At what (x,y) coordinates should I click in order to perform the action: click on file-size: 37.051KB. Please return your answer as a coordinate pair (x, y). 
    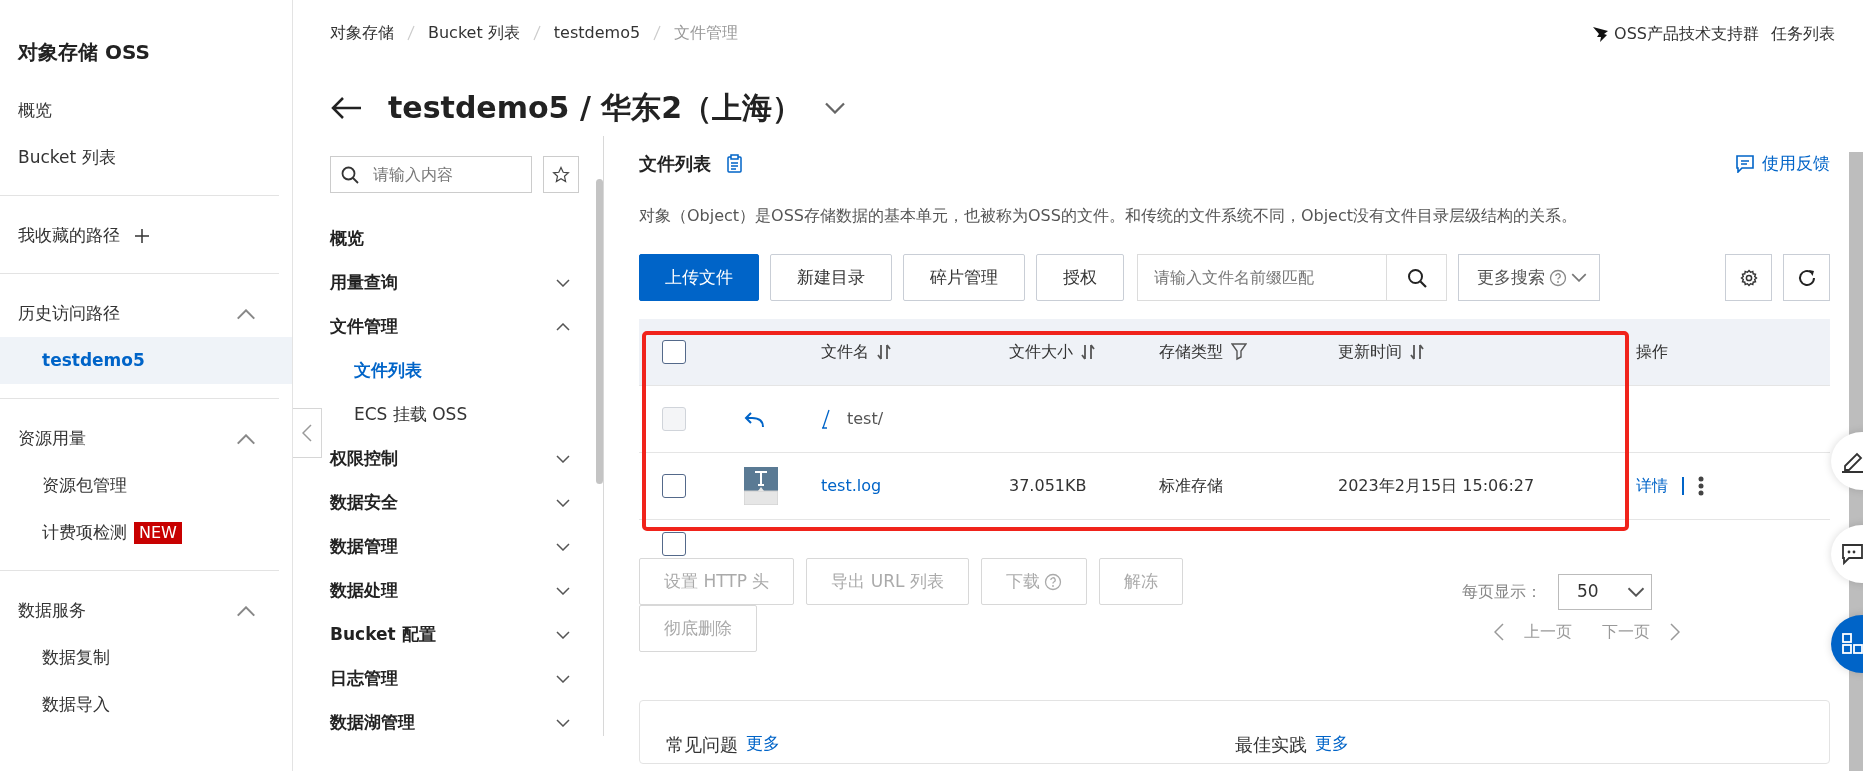
    Looking at the image, I should click on (1048, 486).